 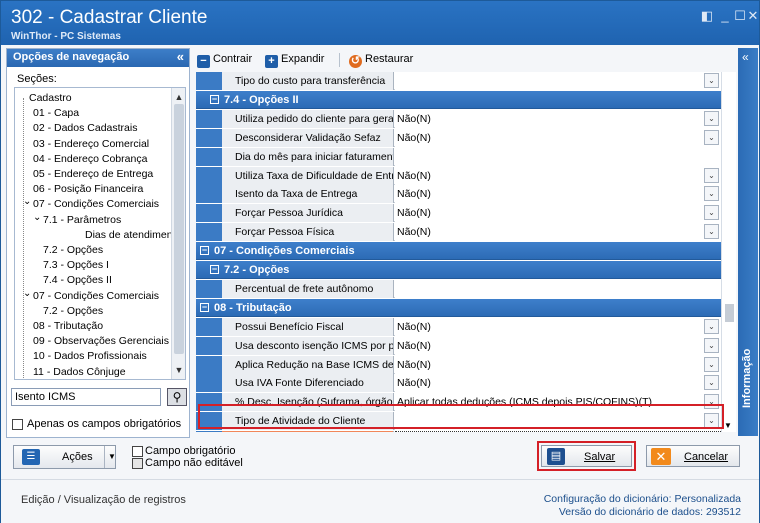 What do you see at coordinates (728, 252) in the screenshot?
I see `grid-scrollbar: ▼` at bounding box center [728, 252].